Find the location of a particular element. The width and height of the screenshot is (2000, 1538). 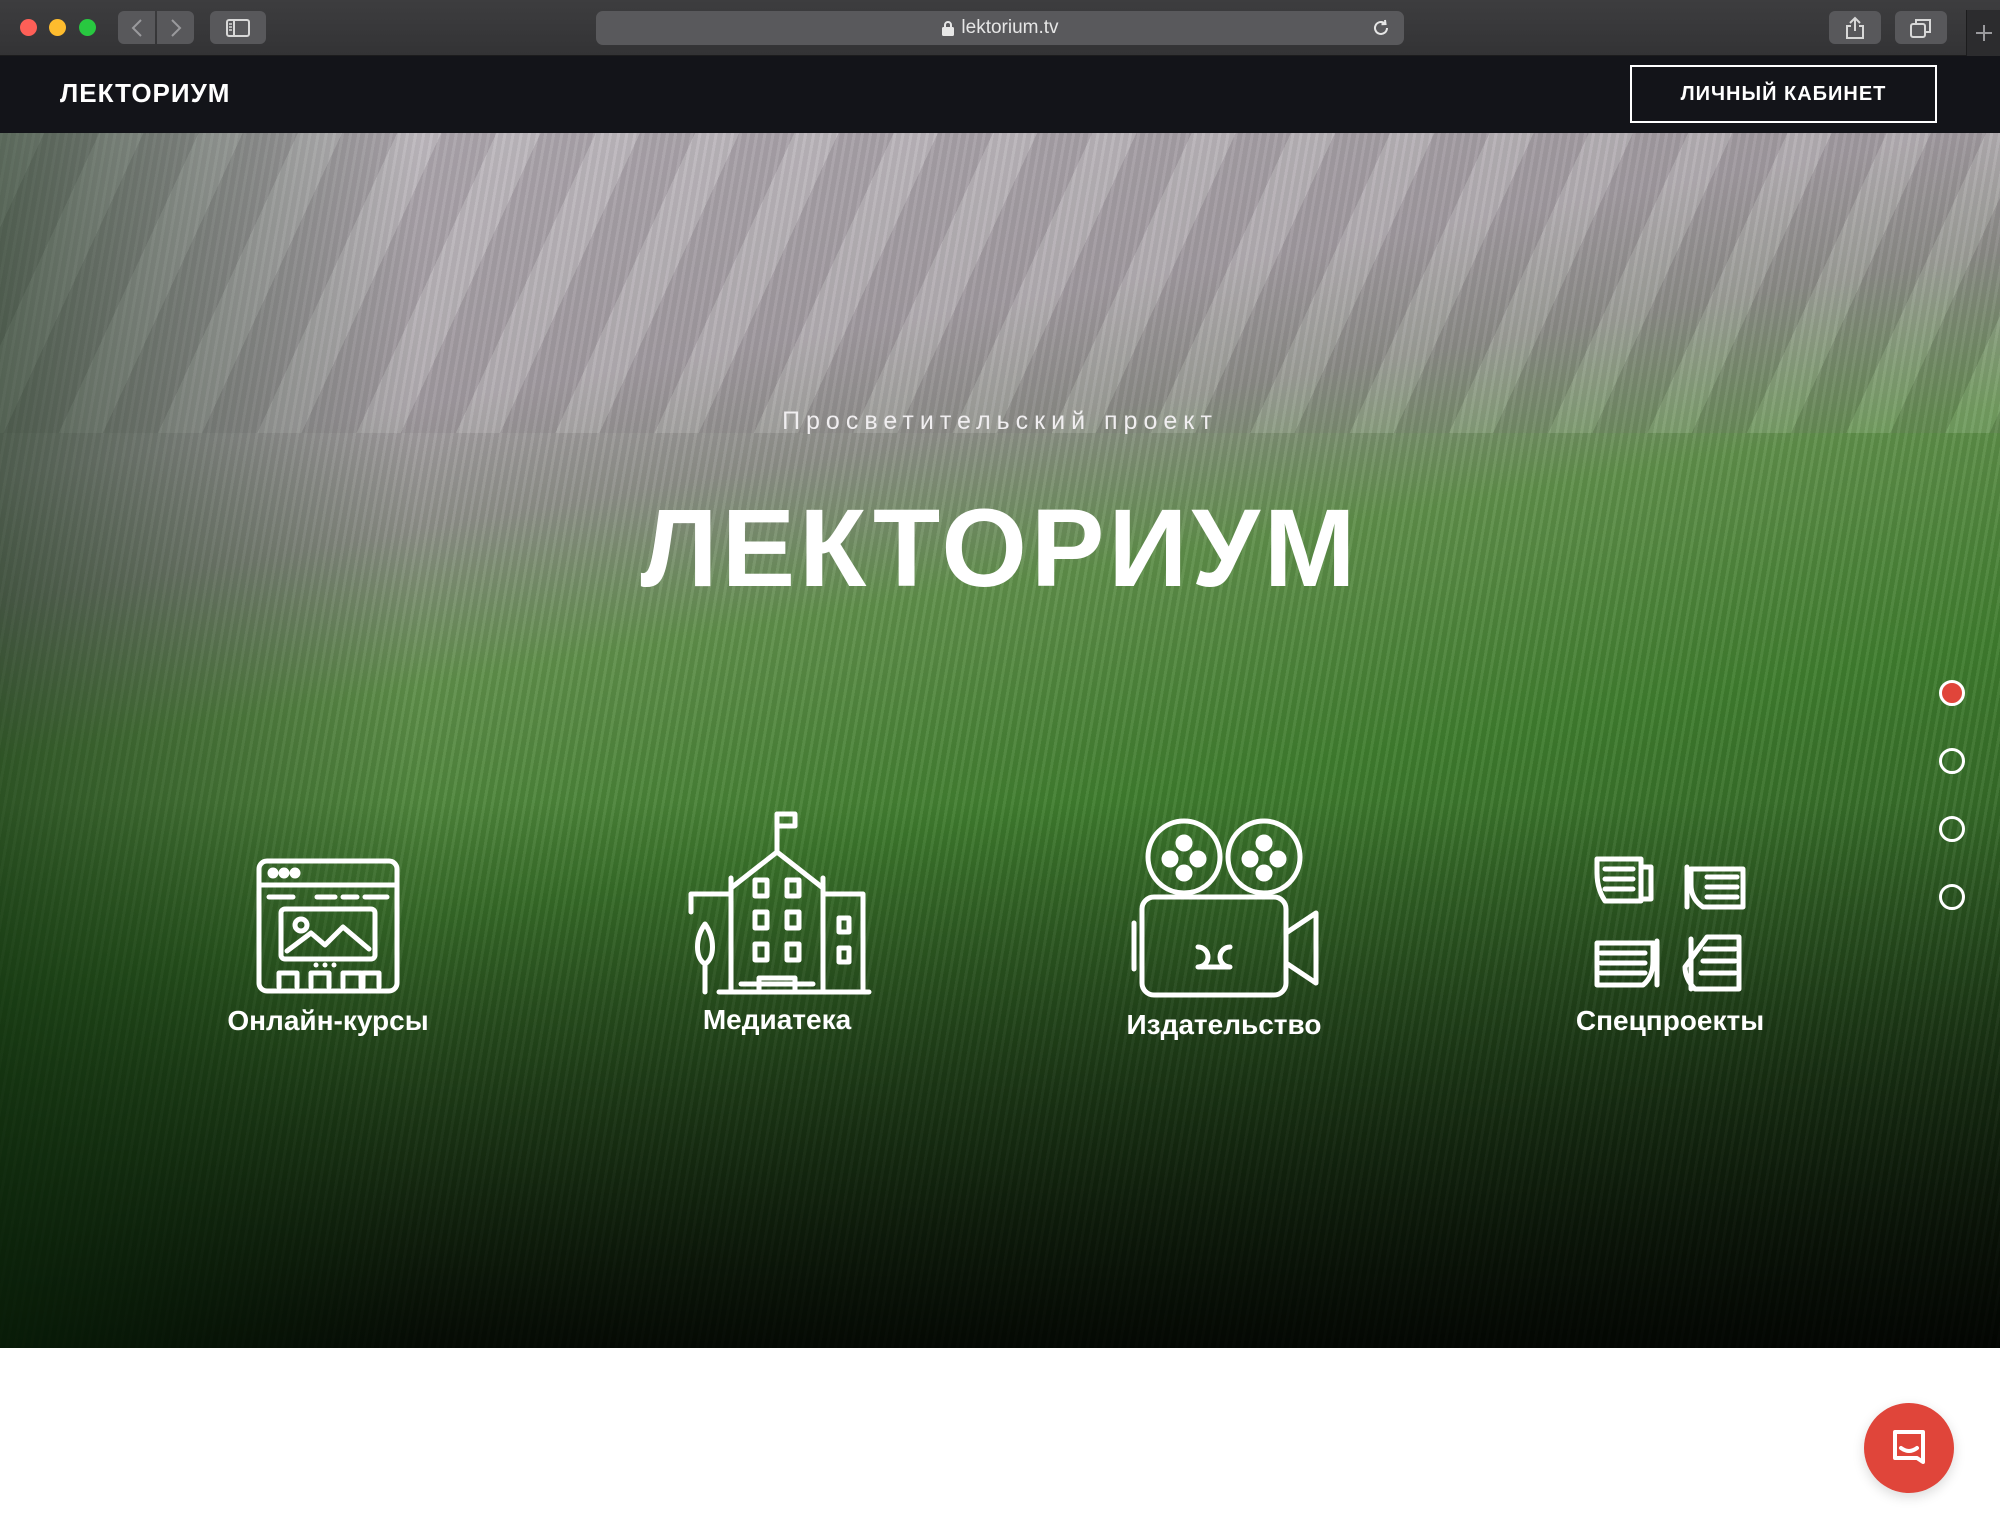

reload-icon is located at coordinates (1381, 28).